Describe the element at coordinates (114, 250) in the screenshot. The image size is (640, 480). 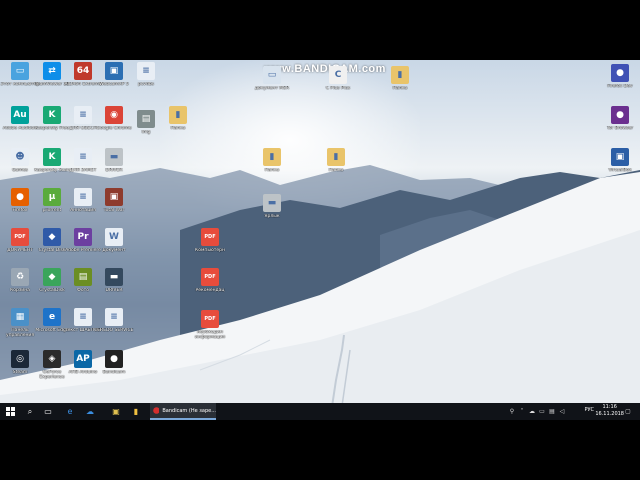
I see `desktop-icon-label: Документ` at that location.